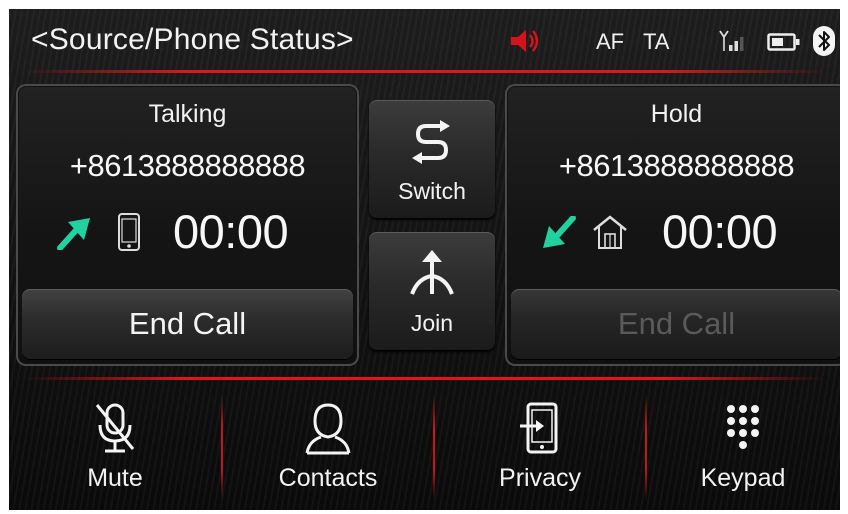  I want to click on mobile-phone-icon, so click(129, 232).